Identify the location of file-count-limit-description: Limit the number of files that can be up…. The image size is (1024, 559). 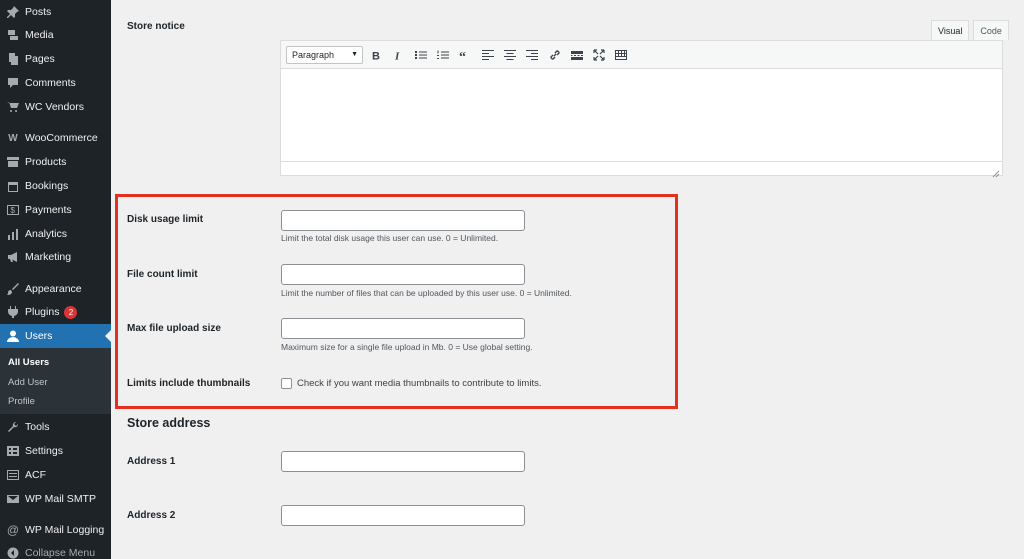
(426, 293).